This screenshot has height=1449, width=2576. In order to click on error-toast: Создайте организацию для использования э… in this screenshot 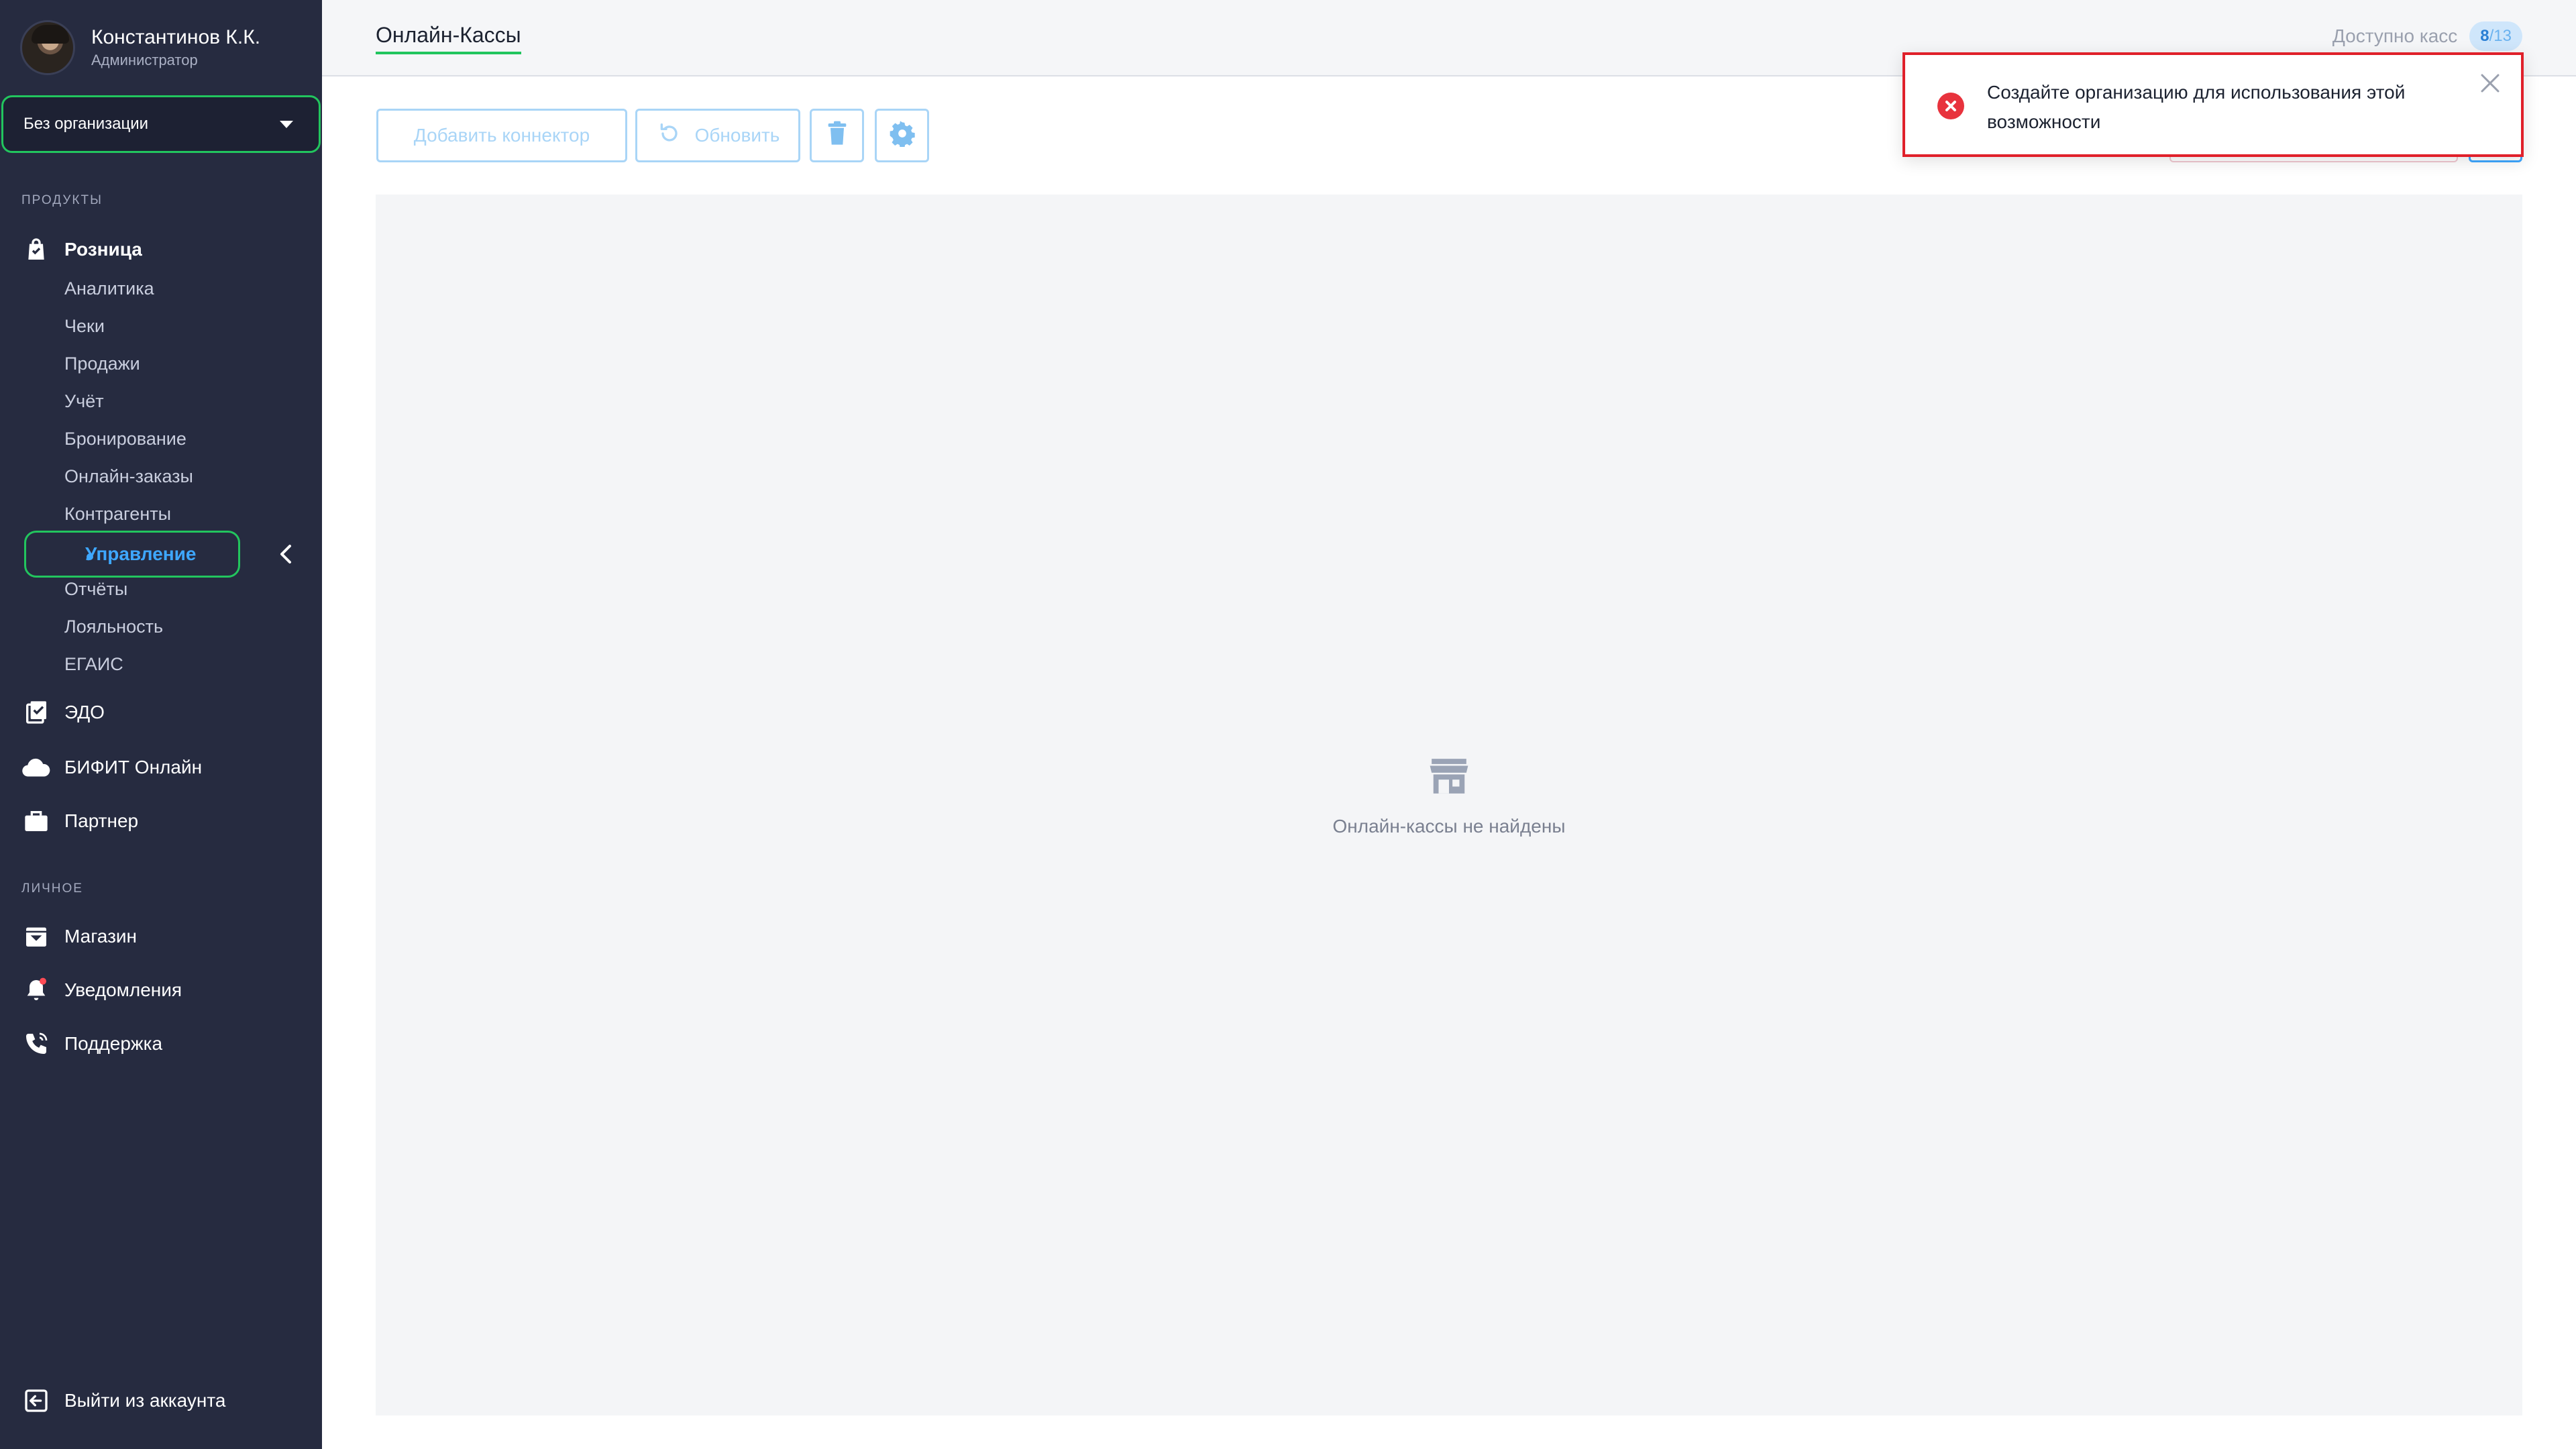, I will do `click(2213, 104)`.